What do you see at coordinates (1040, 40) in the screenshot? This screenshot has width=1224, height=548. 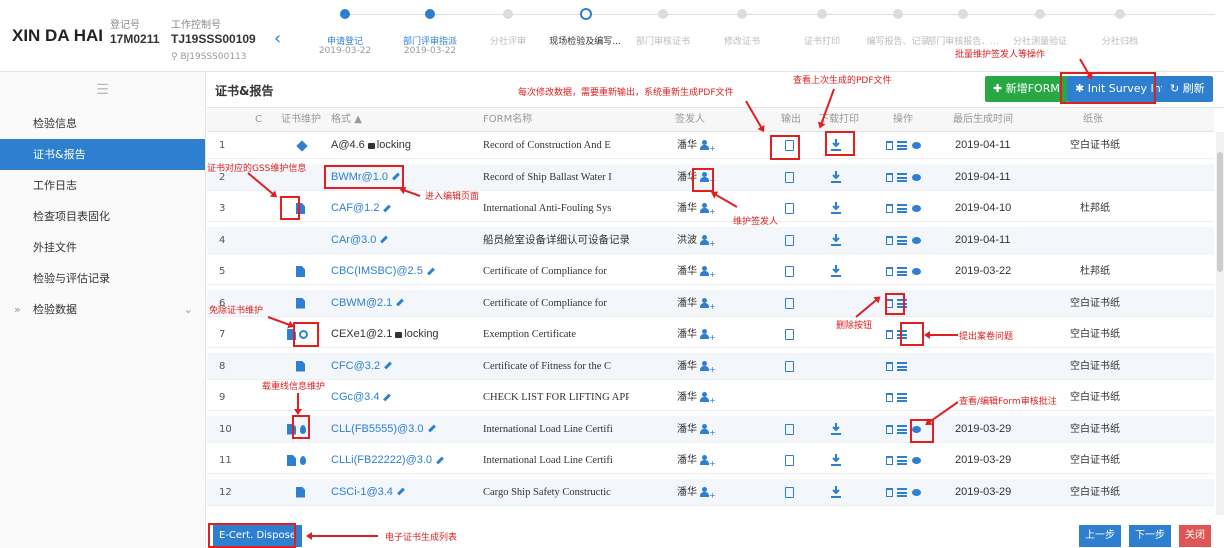 I see `step-label: 分社测量验证` at bounding box center [1040, 40].